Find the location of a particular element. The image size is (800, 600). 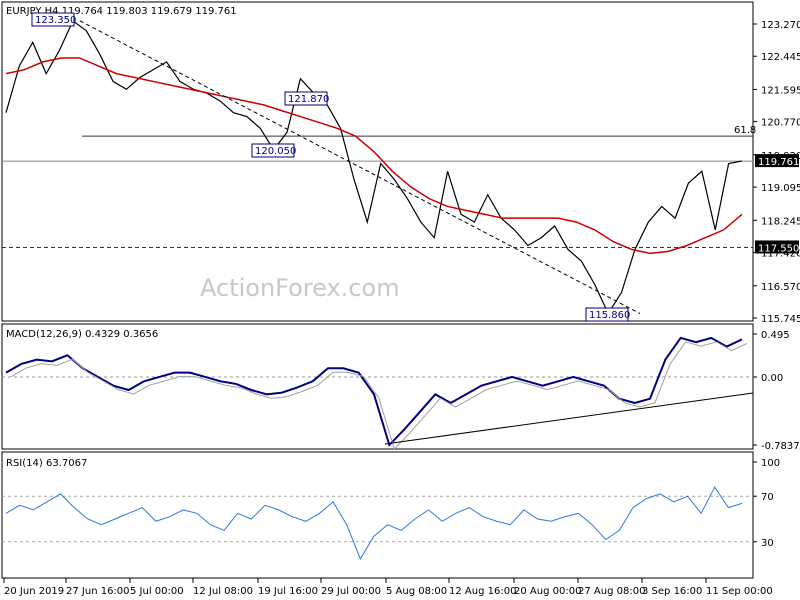

x-tick-label: 27 Aug 08:00 is located at coordinates (611, 591).